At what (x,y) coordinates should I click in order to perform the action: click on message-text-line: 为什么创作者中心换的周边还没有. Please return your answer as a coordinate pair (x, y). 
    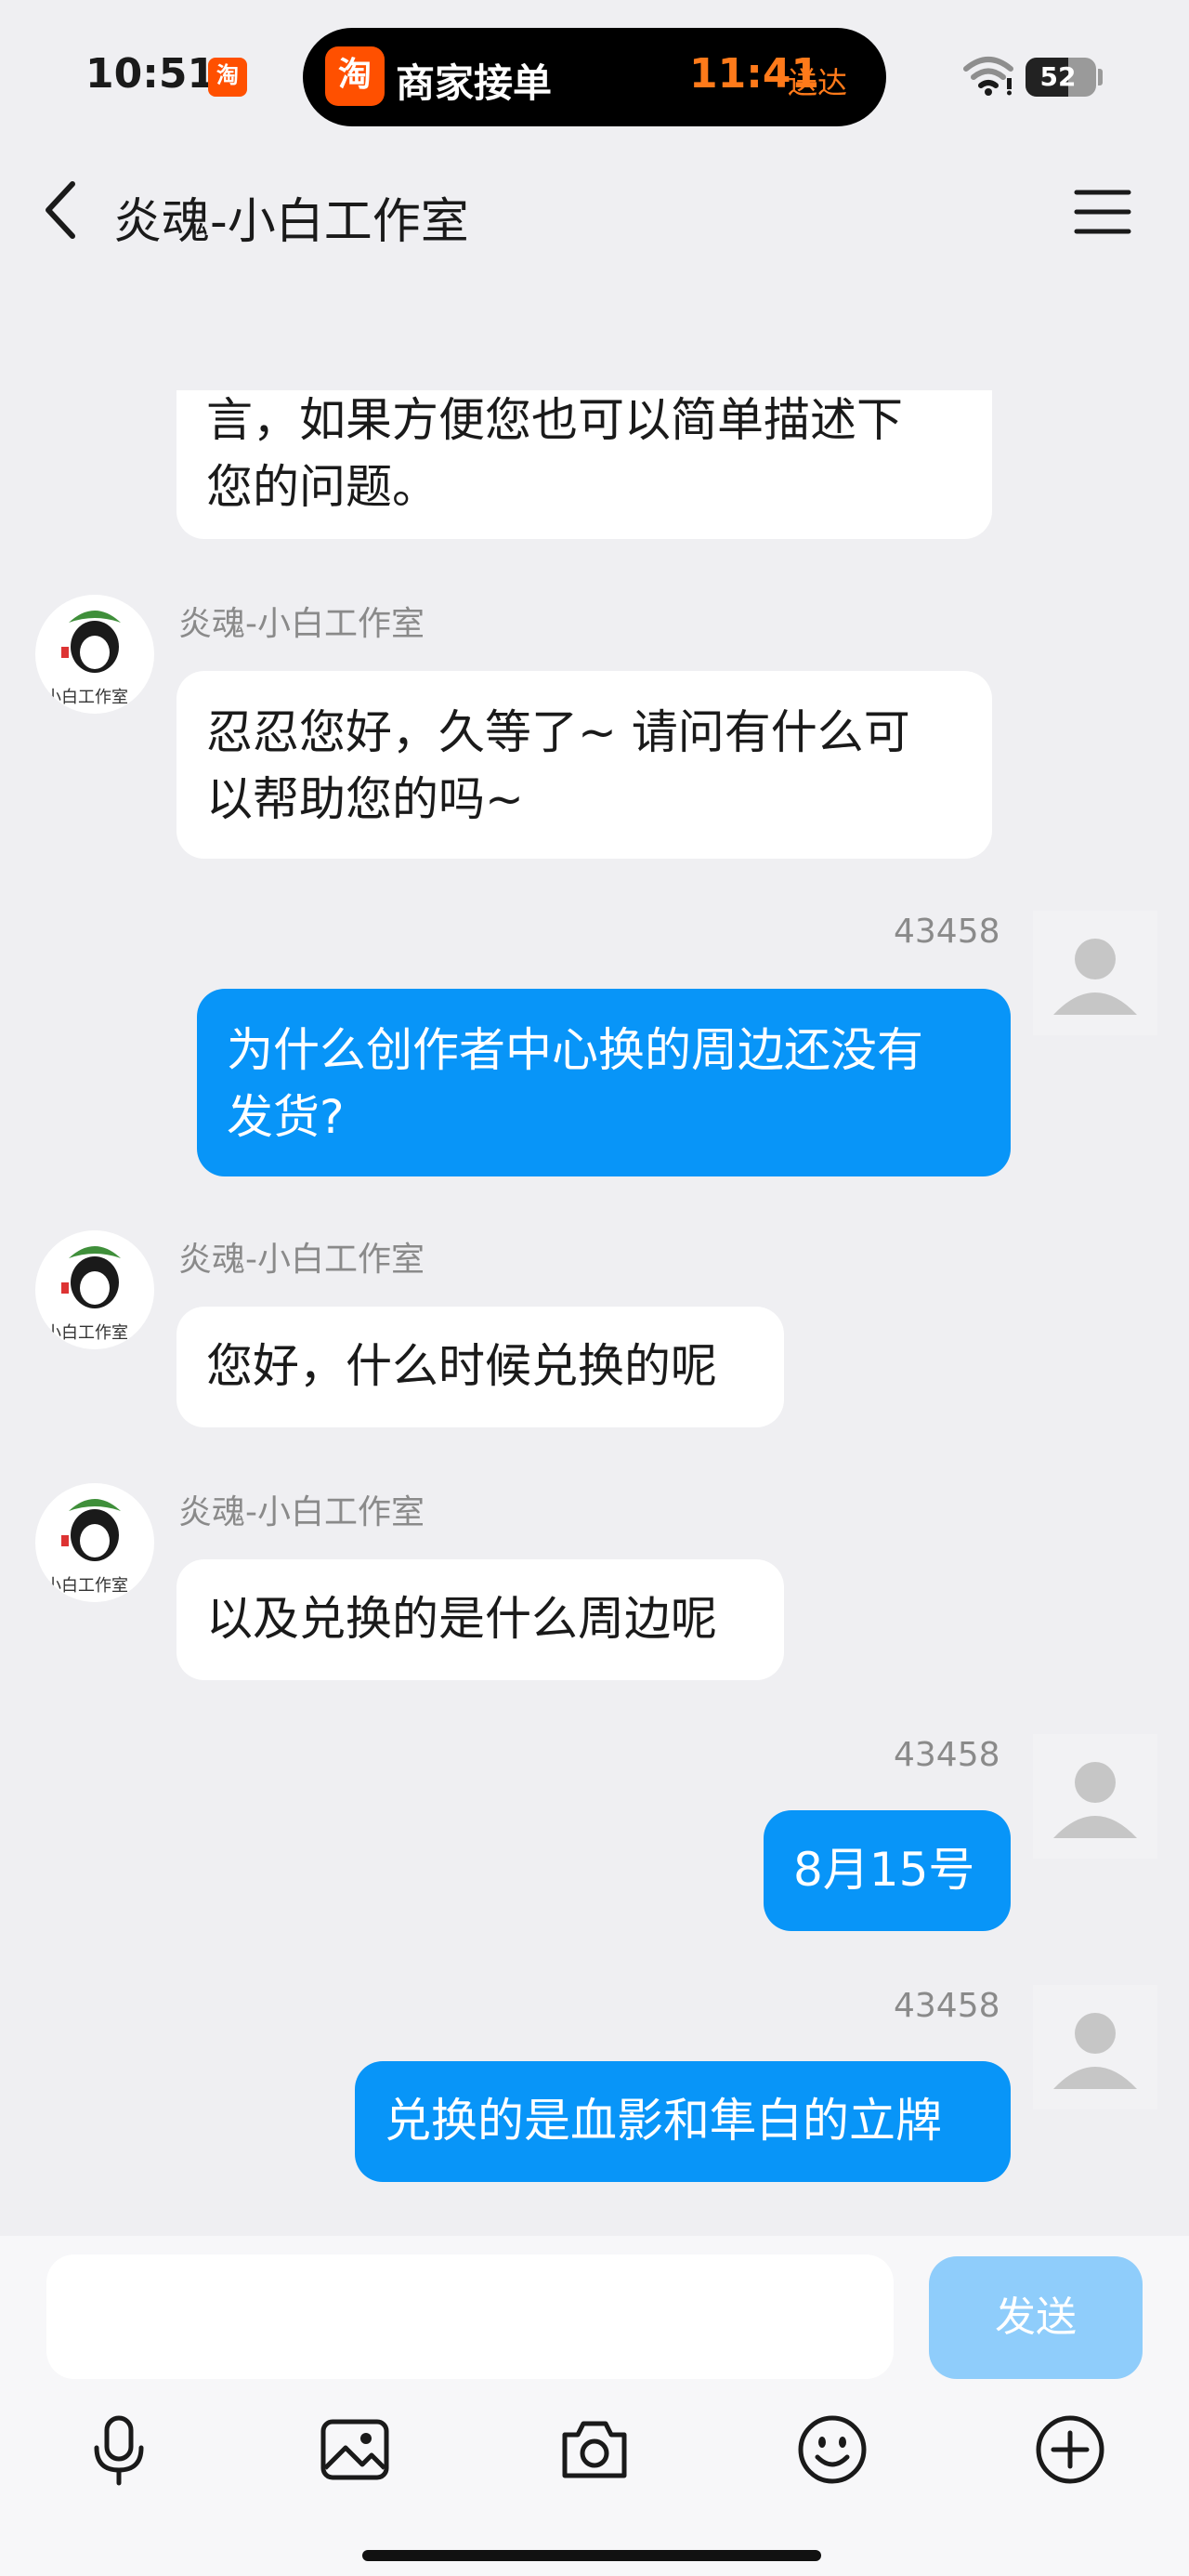
    Looking at the image, I should click on (575, 1050).